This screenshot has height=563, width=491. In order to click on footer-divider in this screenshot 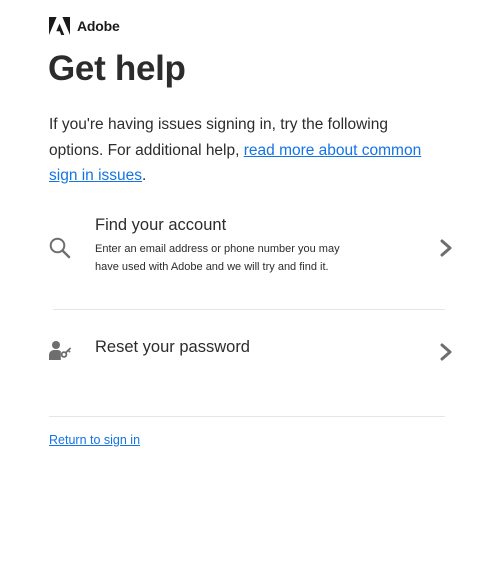, I will do `click(247, 416)`.